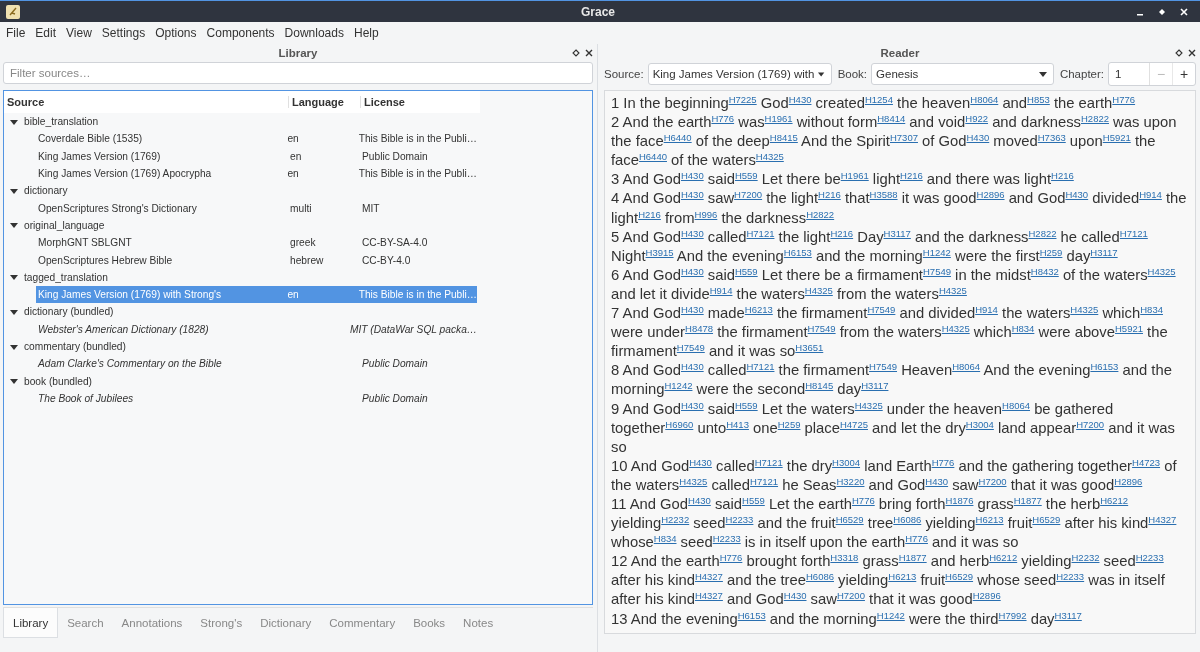 The height and width of the screenshot is (652, 1200). I want to click on strongs-link: H1961, so click(854, 176).